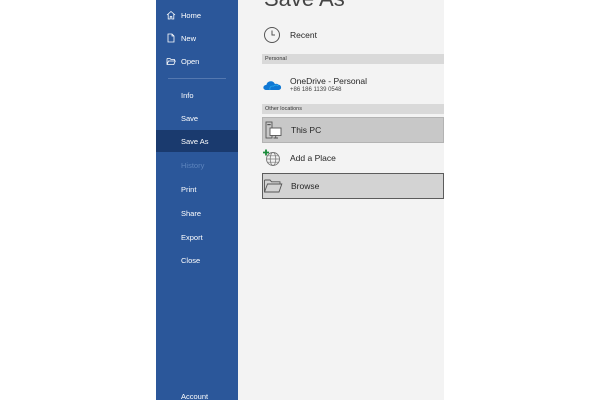  What do you see at coordinates (353, 109) in the screenshot?
I see `section-header-other-locations: Other locations` at bounding box center [353, 109].